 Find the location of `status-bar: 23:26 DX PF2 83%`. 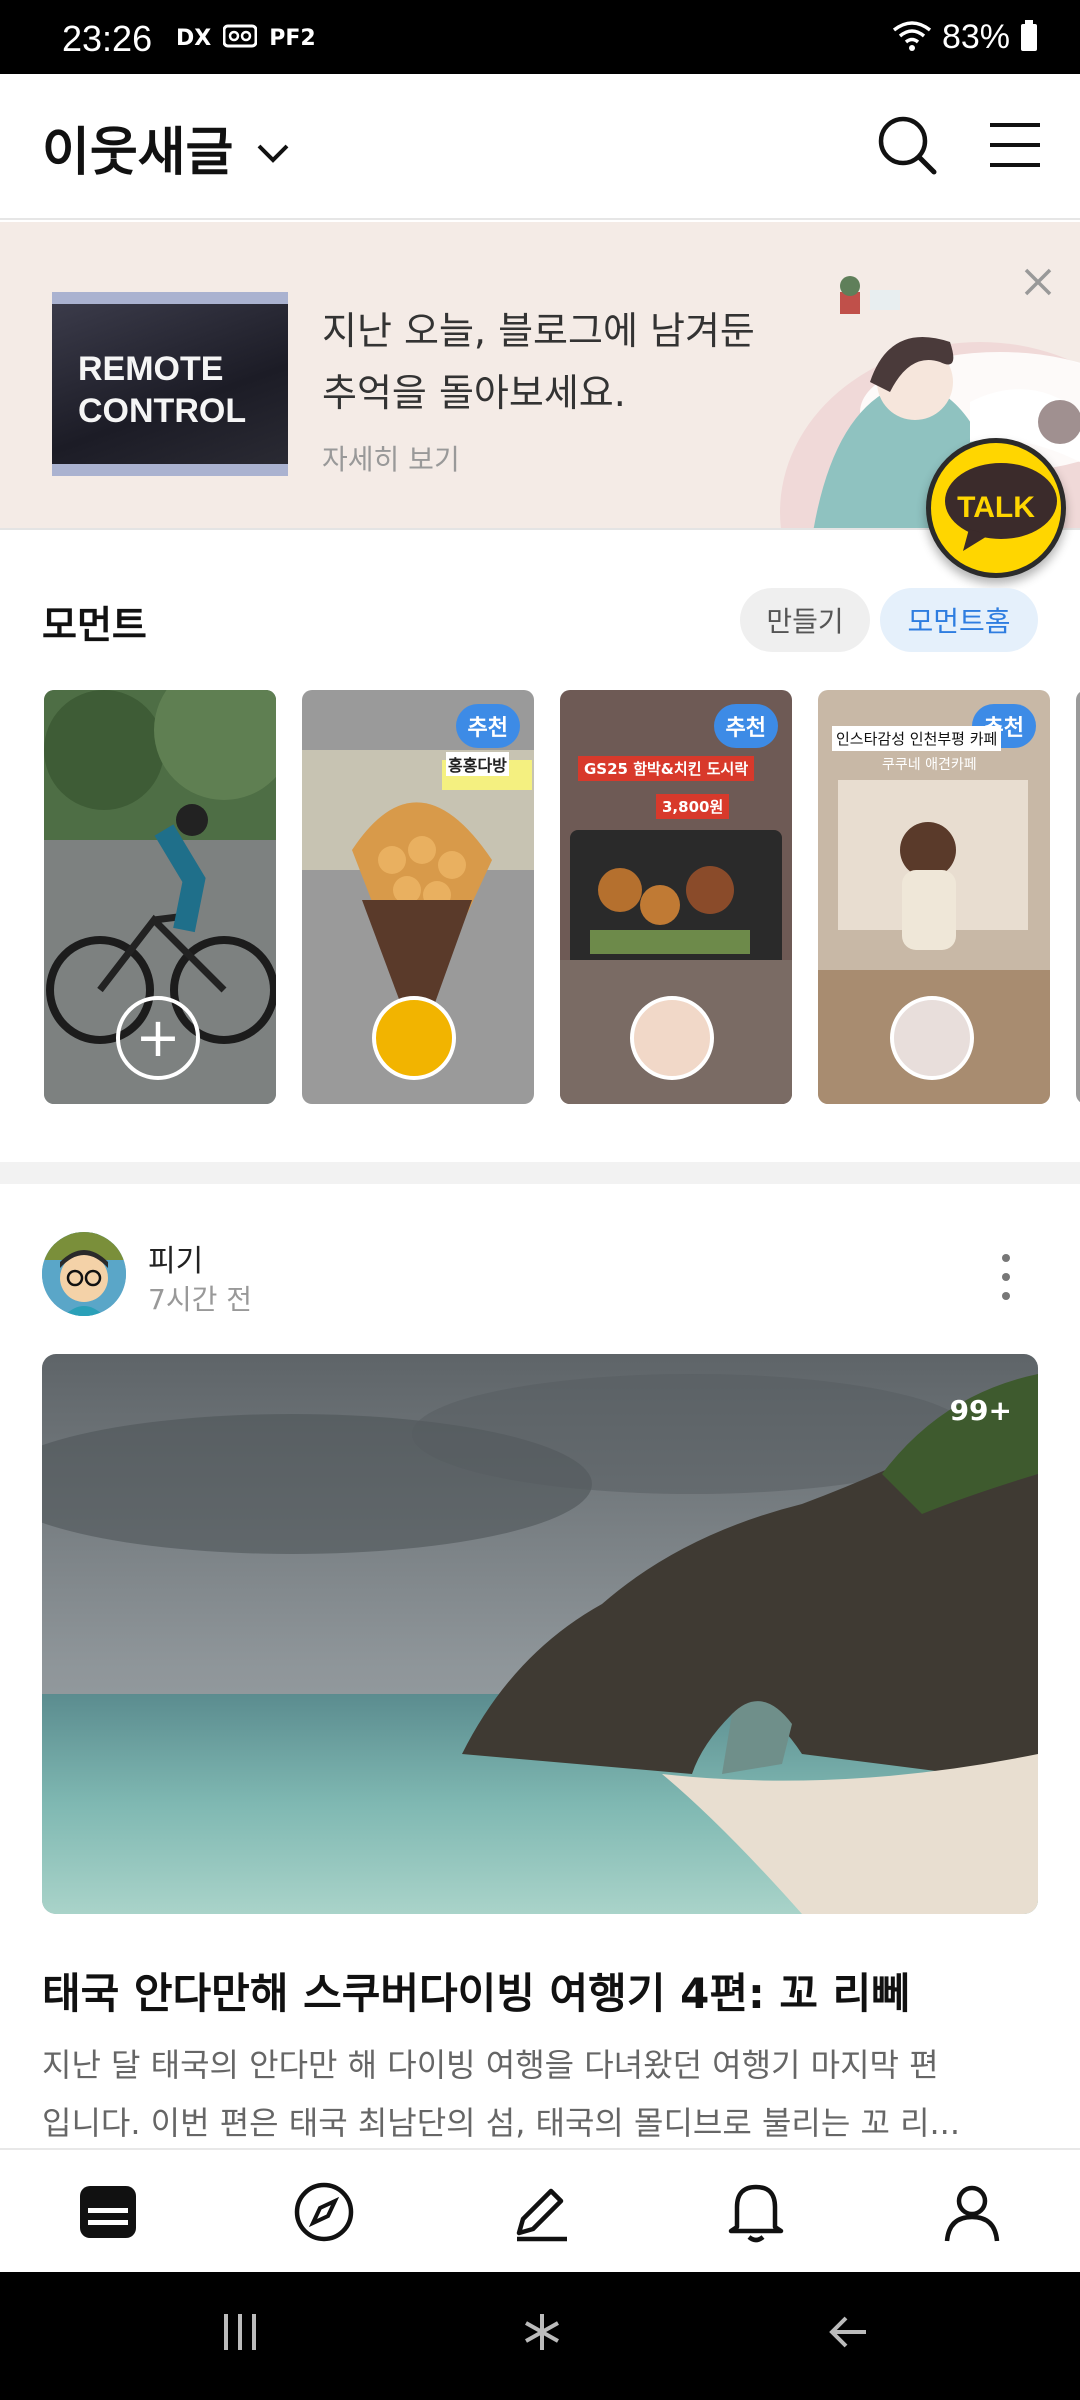

status-bar: 23:26 DX PF2 83% is located at coordinates (540, 37).